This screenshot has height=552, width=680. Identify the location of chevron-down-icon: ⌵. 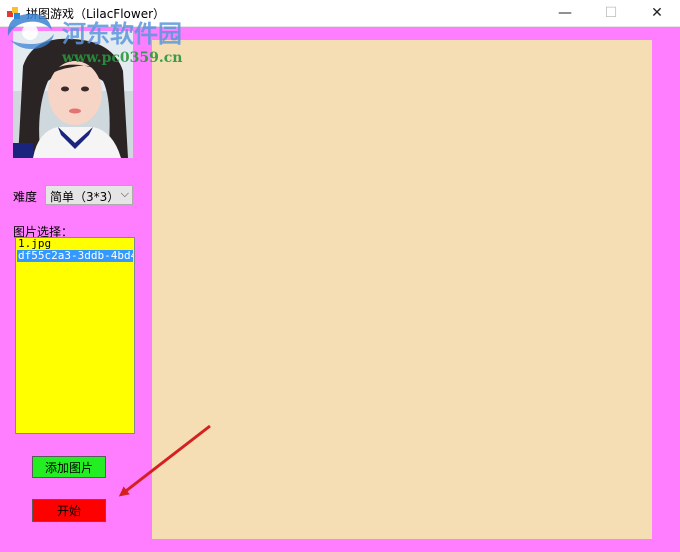
(124, 193).